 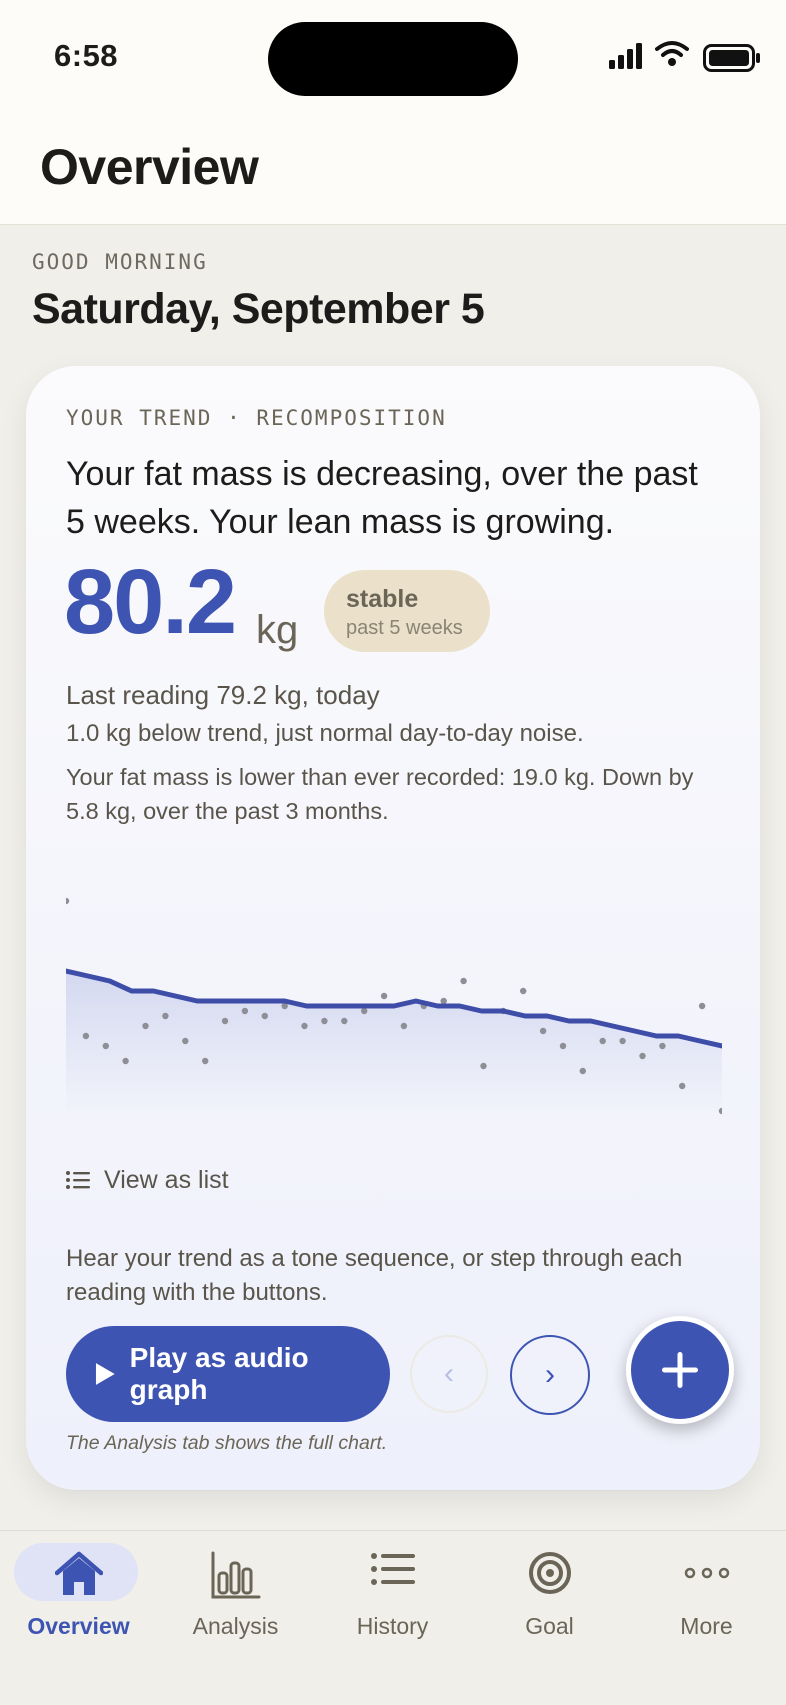 What do you see at coordinates (277, 630) in the screenshot?
I see `trend-unit: kg` at bounding box center [277, 630].